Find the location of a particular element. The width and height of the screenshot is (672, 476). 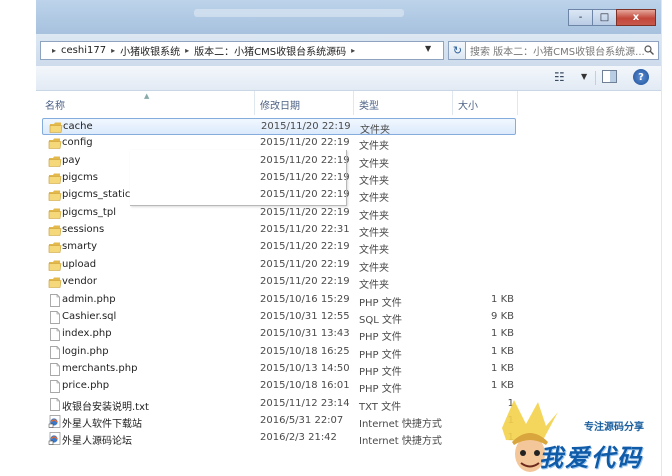

search-icon is located at coordinates (649, 50).